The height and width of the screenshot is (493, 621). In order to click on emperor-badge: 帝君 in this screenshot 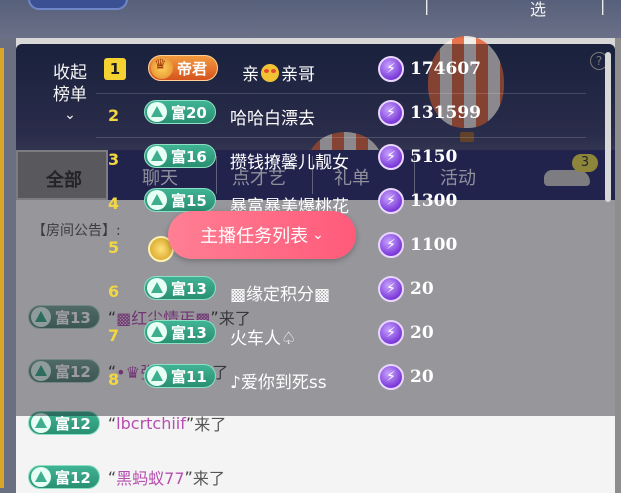, I will do `click(183, 68)`.